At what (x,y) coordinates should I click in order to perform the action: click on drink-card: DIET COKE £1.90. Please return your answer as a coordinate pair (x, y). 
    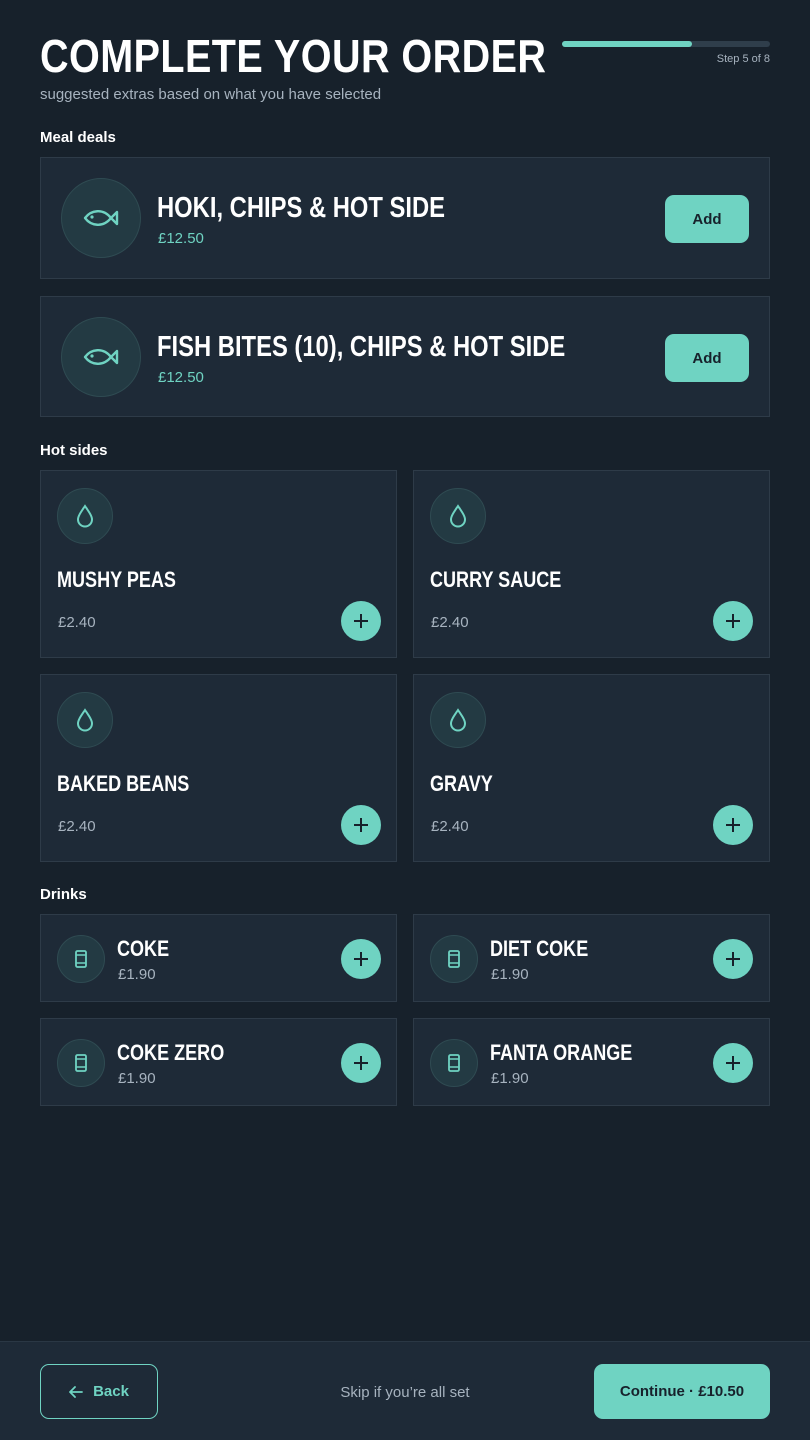
    Looking at the image, I should click on (591, 958).